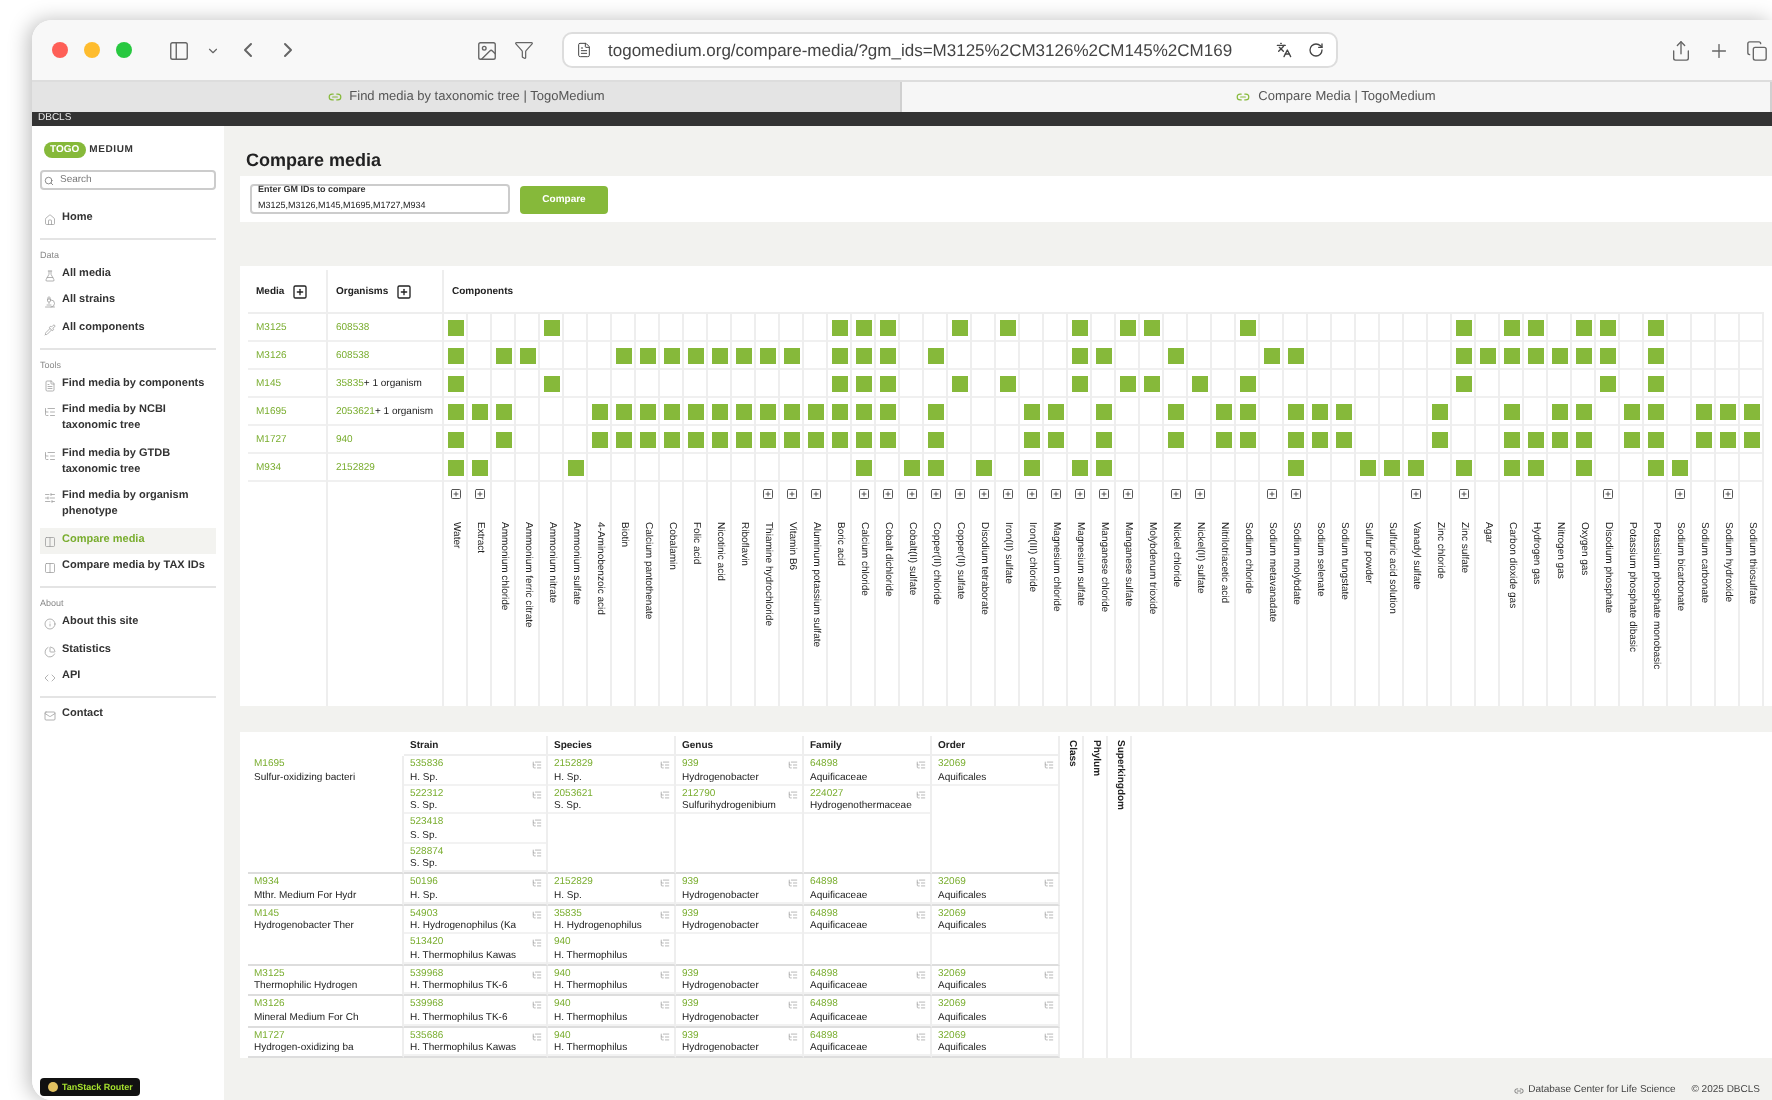 This screenshot has width=1772, height=1100. I want to click on code-icon, so click(50, 678).